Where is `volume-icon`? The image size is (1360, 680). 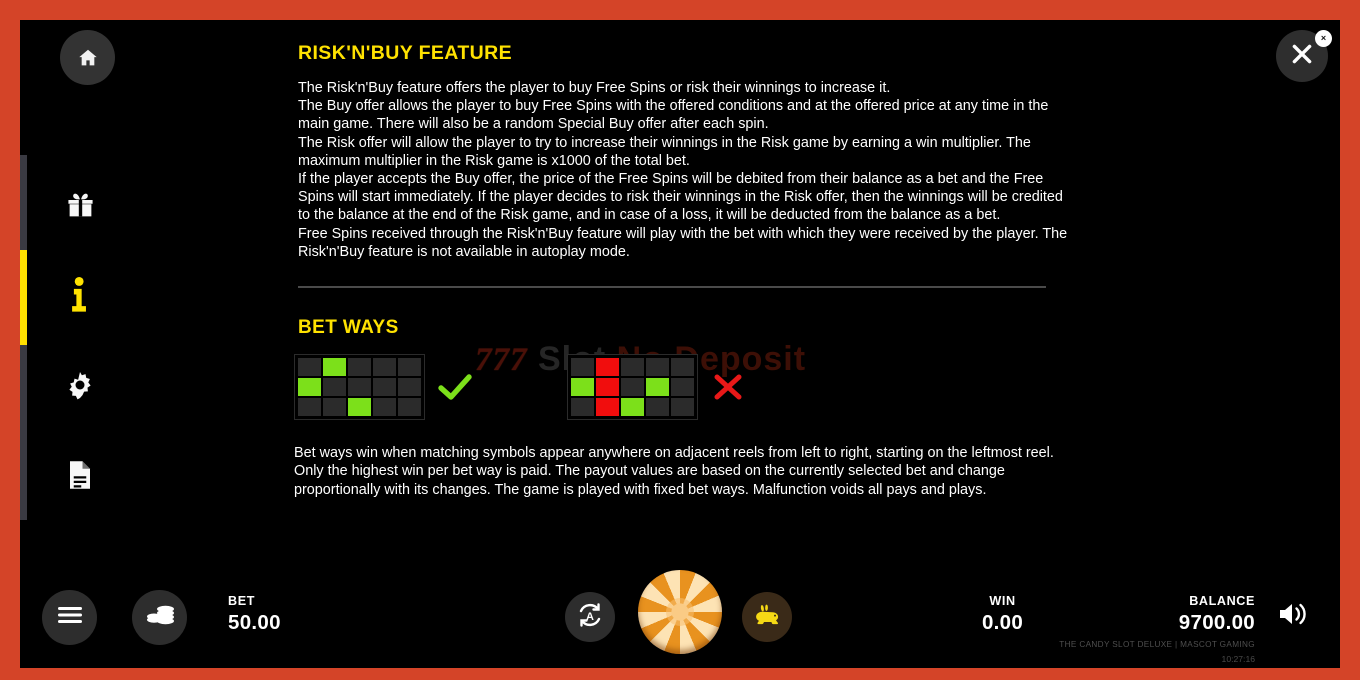
volume-icon is located at coordinates (1294, 616).